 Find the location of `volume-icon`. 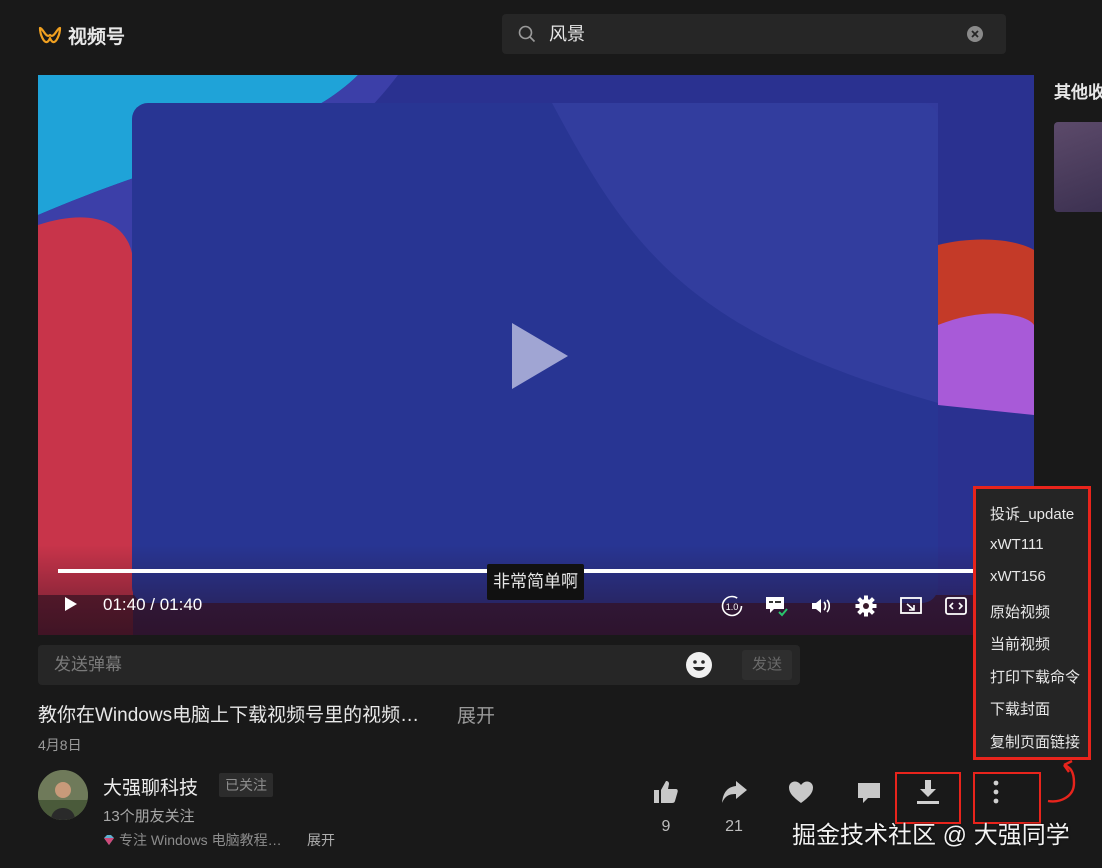

volume-icon is located at coordinates (821, 606).